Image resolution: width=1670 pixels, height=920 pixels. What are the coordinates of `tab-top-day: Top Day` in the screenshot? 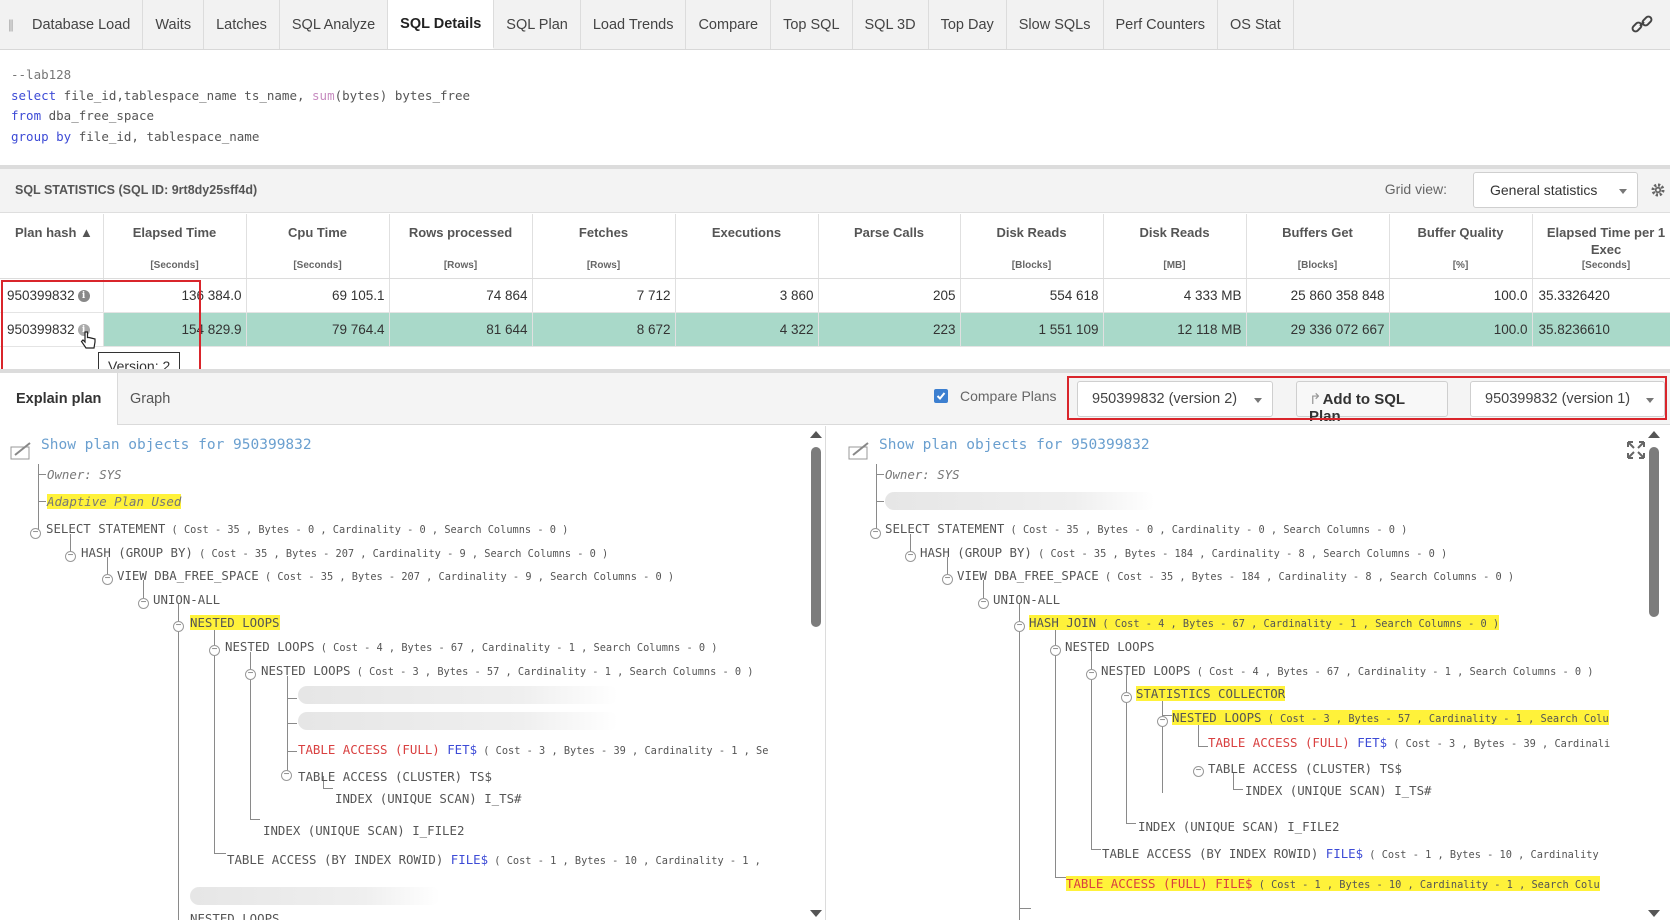 It's located at (968, 24).